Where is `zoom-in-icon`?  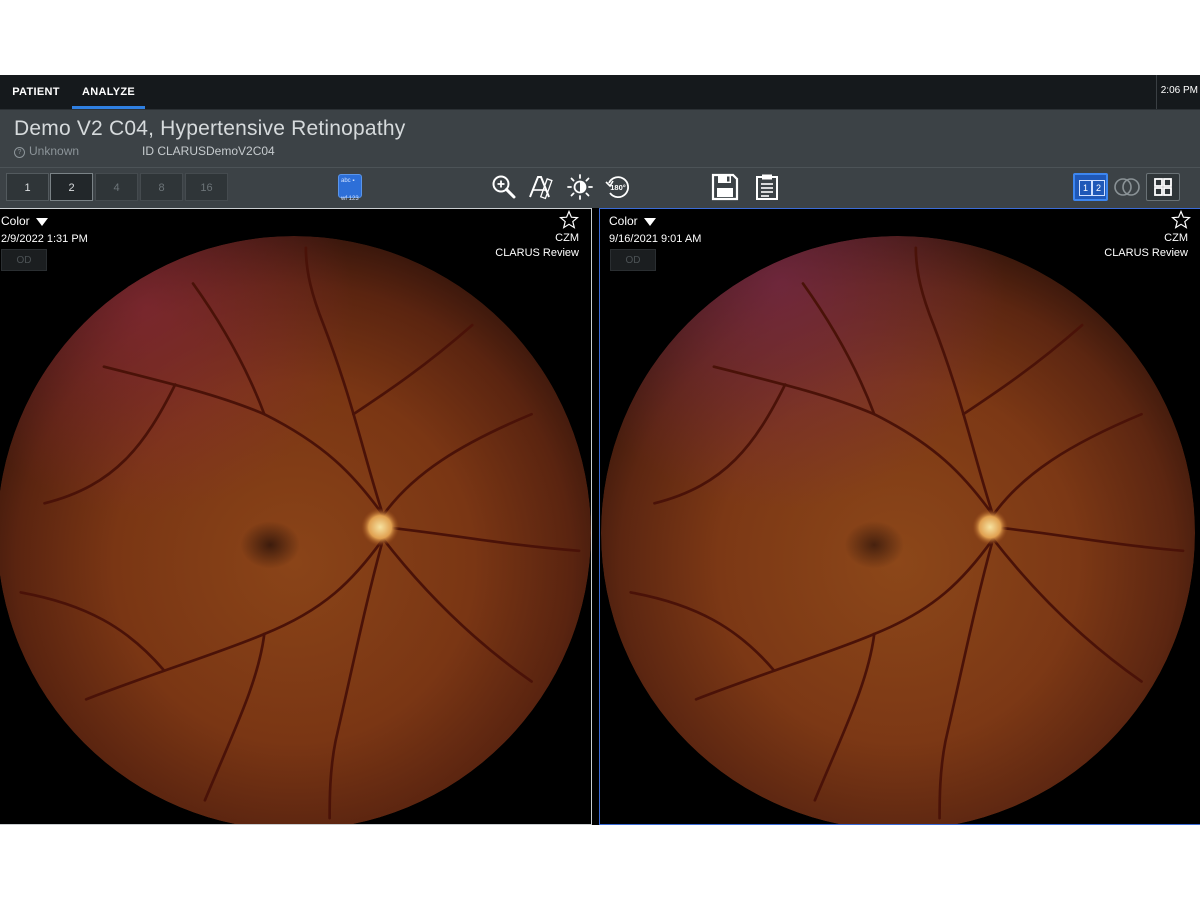 zoom-in-icon is located at coordinates (504, 187).